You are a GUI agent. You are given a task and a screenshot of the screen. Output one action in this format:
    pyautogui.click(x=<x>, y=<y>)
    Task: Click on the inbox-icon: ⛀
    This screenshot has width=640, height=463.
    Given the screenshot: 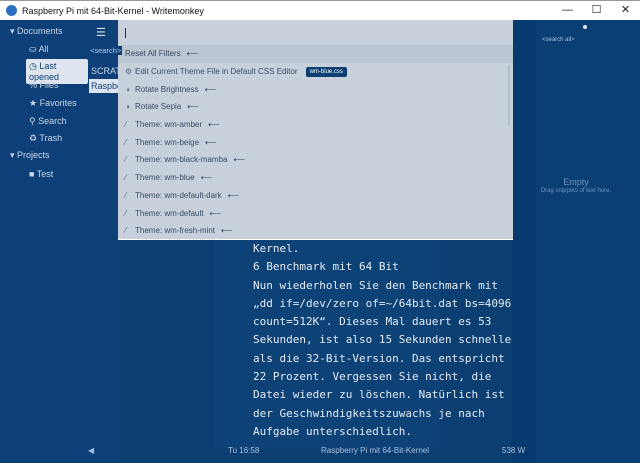 What is the action you would take?
    pyautogui.click(x=33, y=49)
    